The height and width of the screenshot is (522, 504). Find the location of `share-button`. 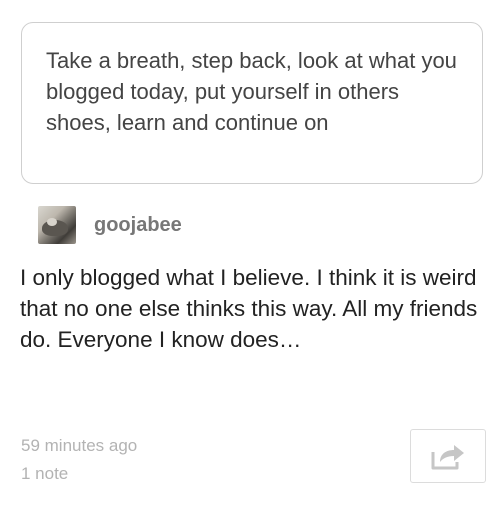

share-button is located at coordinates (448, 456).